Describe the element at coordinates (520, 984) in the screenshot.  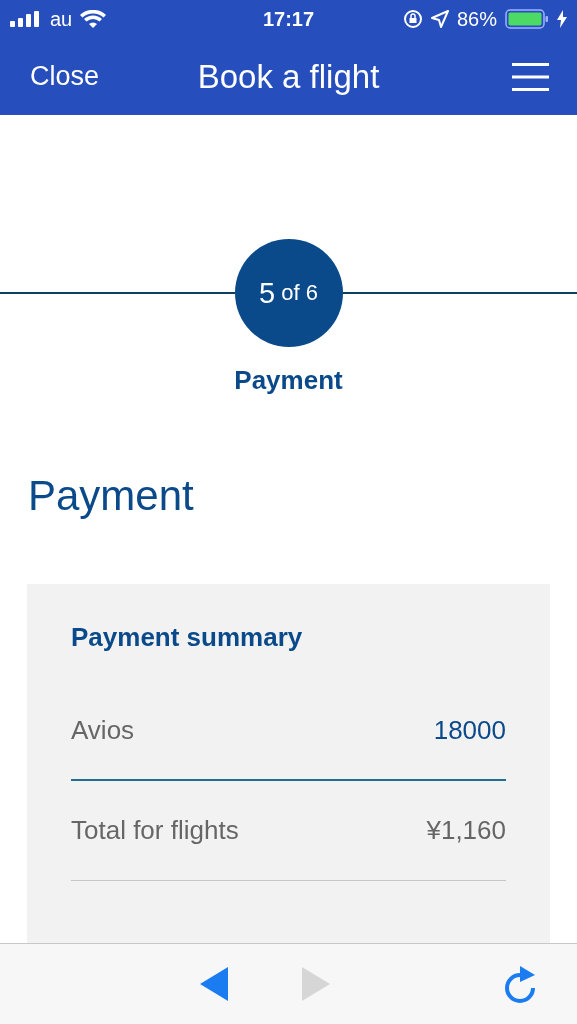
I see `reload-button` at that location.